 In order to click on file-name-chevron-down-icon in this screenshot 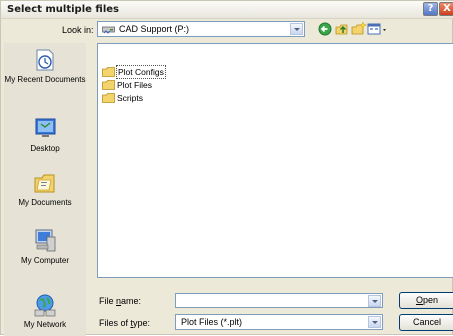, I will do `click(374, 301)`.